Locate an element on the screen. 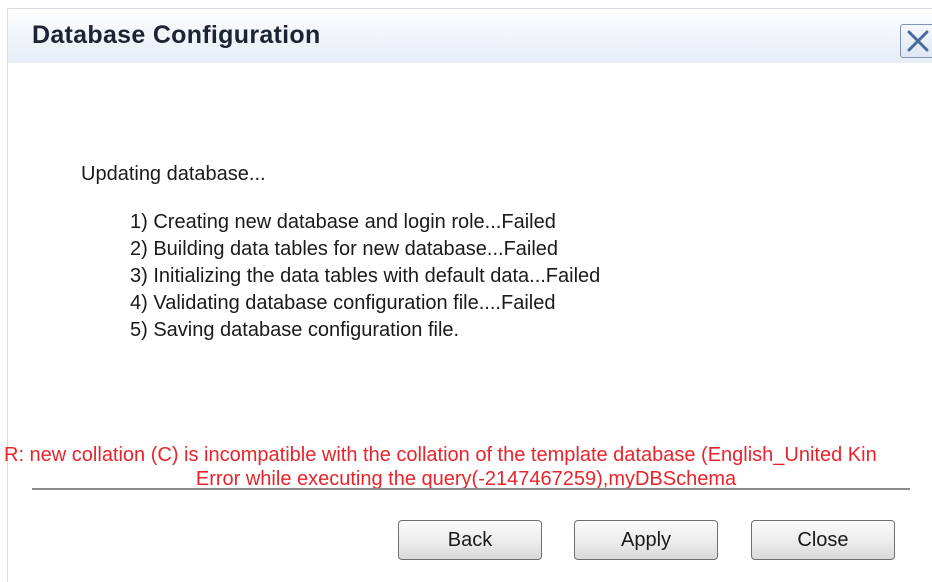 The image size is (932, 582). close-button: Close is located at coordinates (823, 540).